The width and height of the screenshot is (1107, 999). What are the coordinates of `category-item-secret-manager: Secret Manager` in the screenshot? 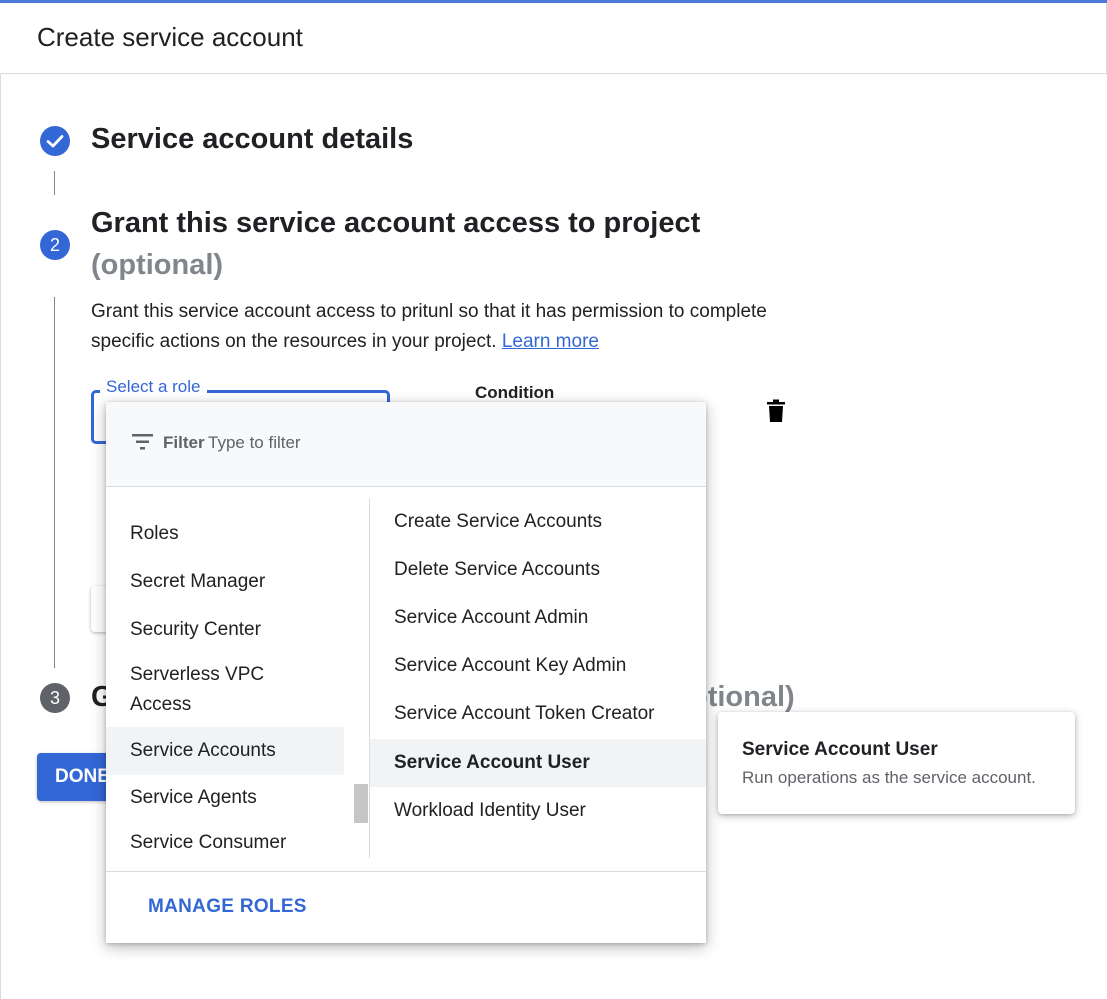 It's located at (225, 582).